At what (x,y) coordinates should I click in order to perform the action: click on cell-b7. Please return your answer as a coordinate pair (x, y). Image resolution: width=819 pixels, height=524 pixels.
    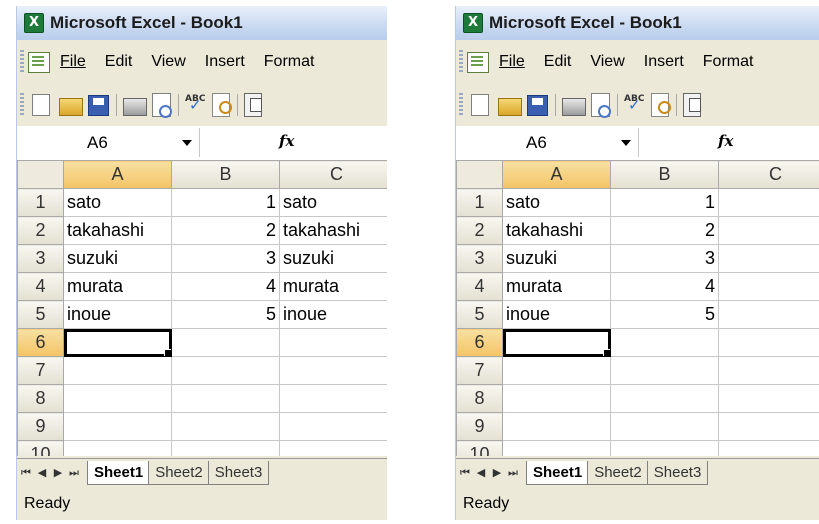
    Looking at the image, I should click on (225, 370).